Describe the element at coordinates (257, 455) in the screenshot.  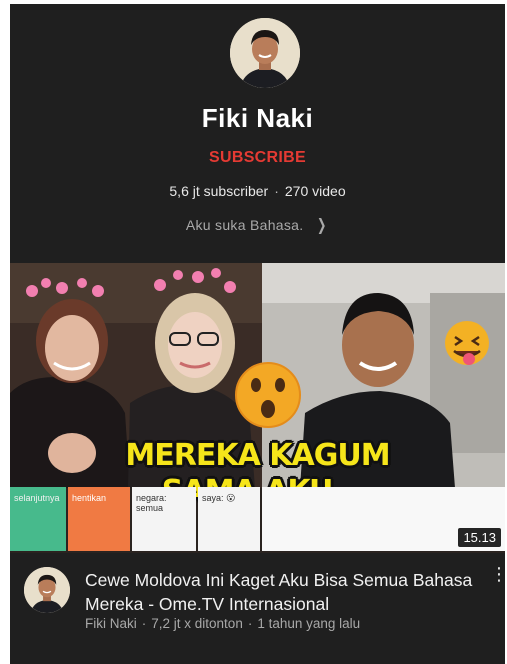
I see `thumbnail-headline-line1: MEREKA KAGUM` at that location.